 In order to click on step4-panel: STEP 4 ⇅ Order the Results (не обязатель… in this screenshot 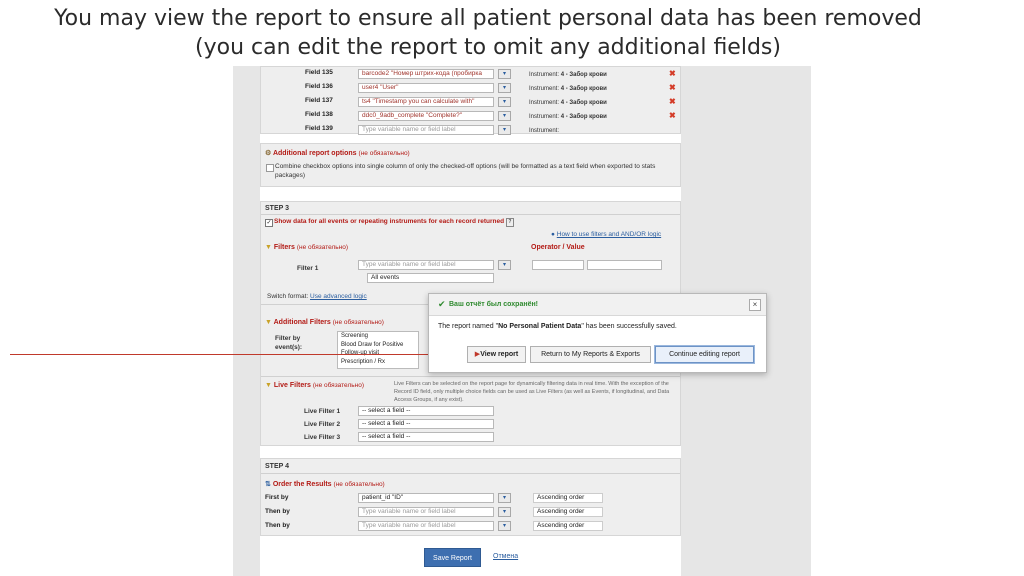, I will do `click(470, 497)`.